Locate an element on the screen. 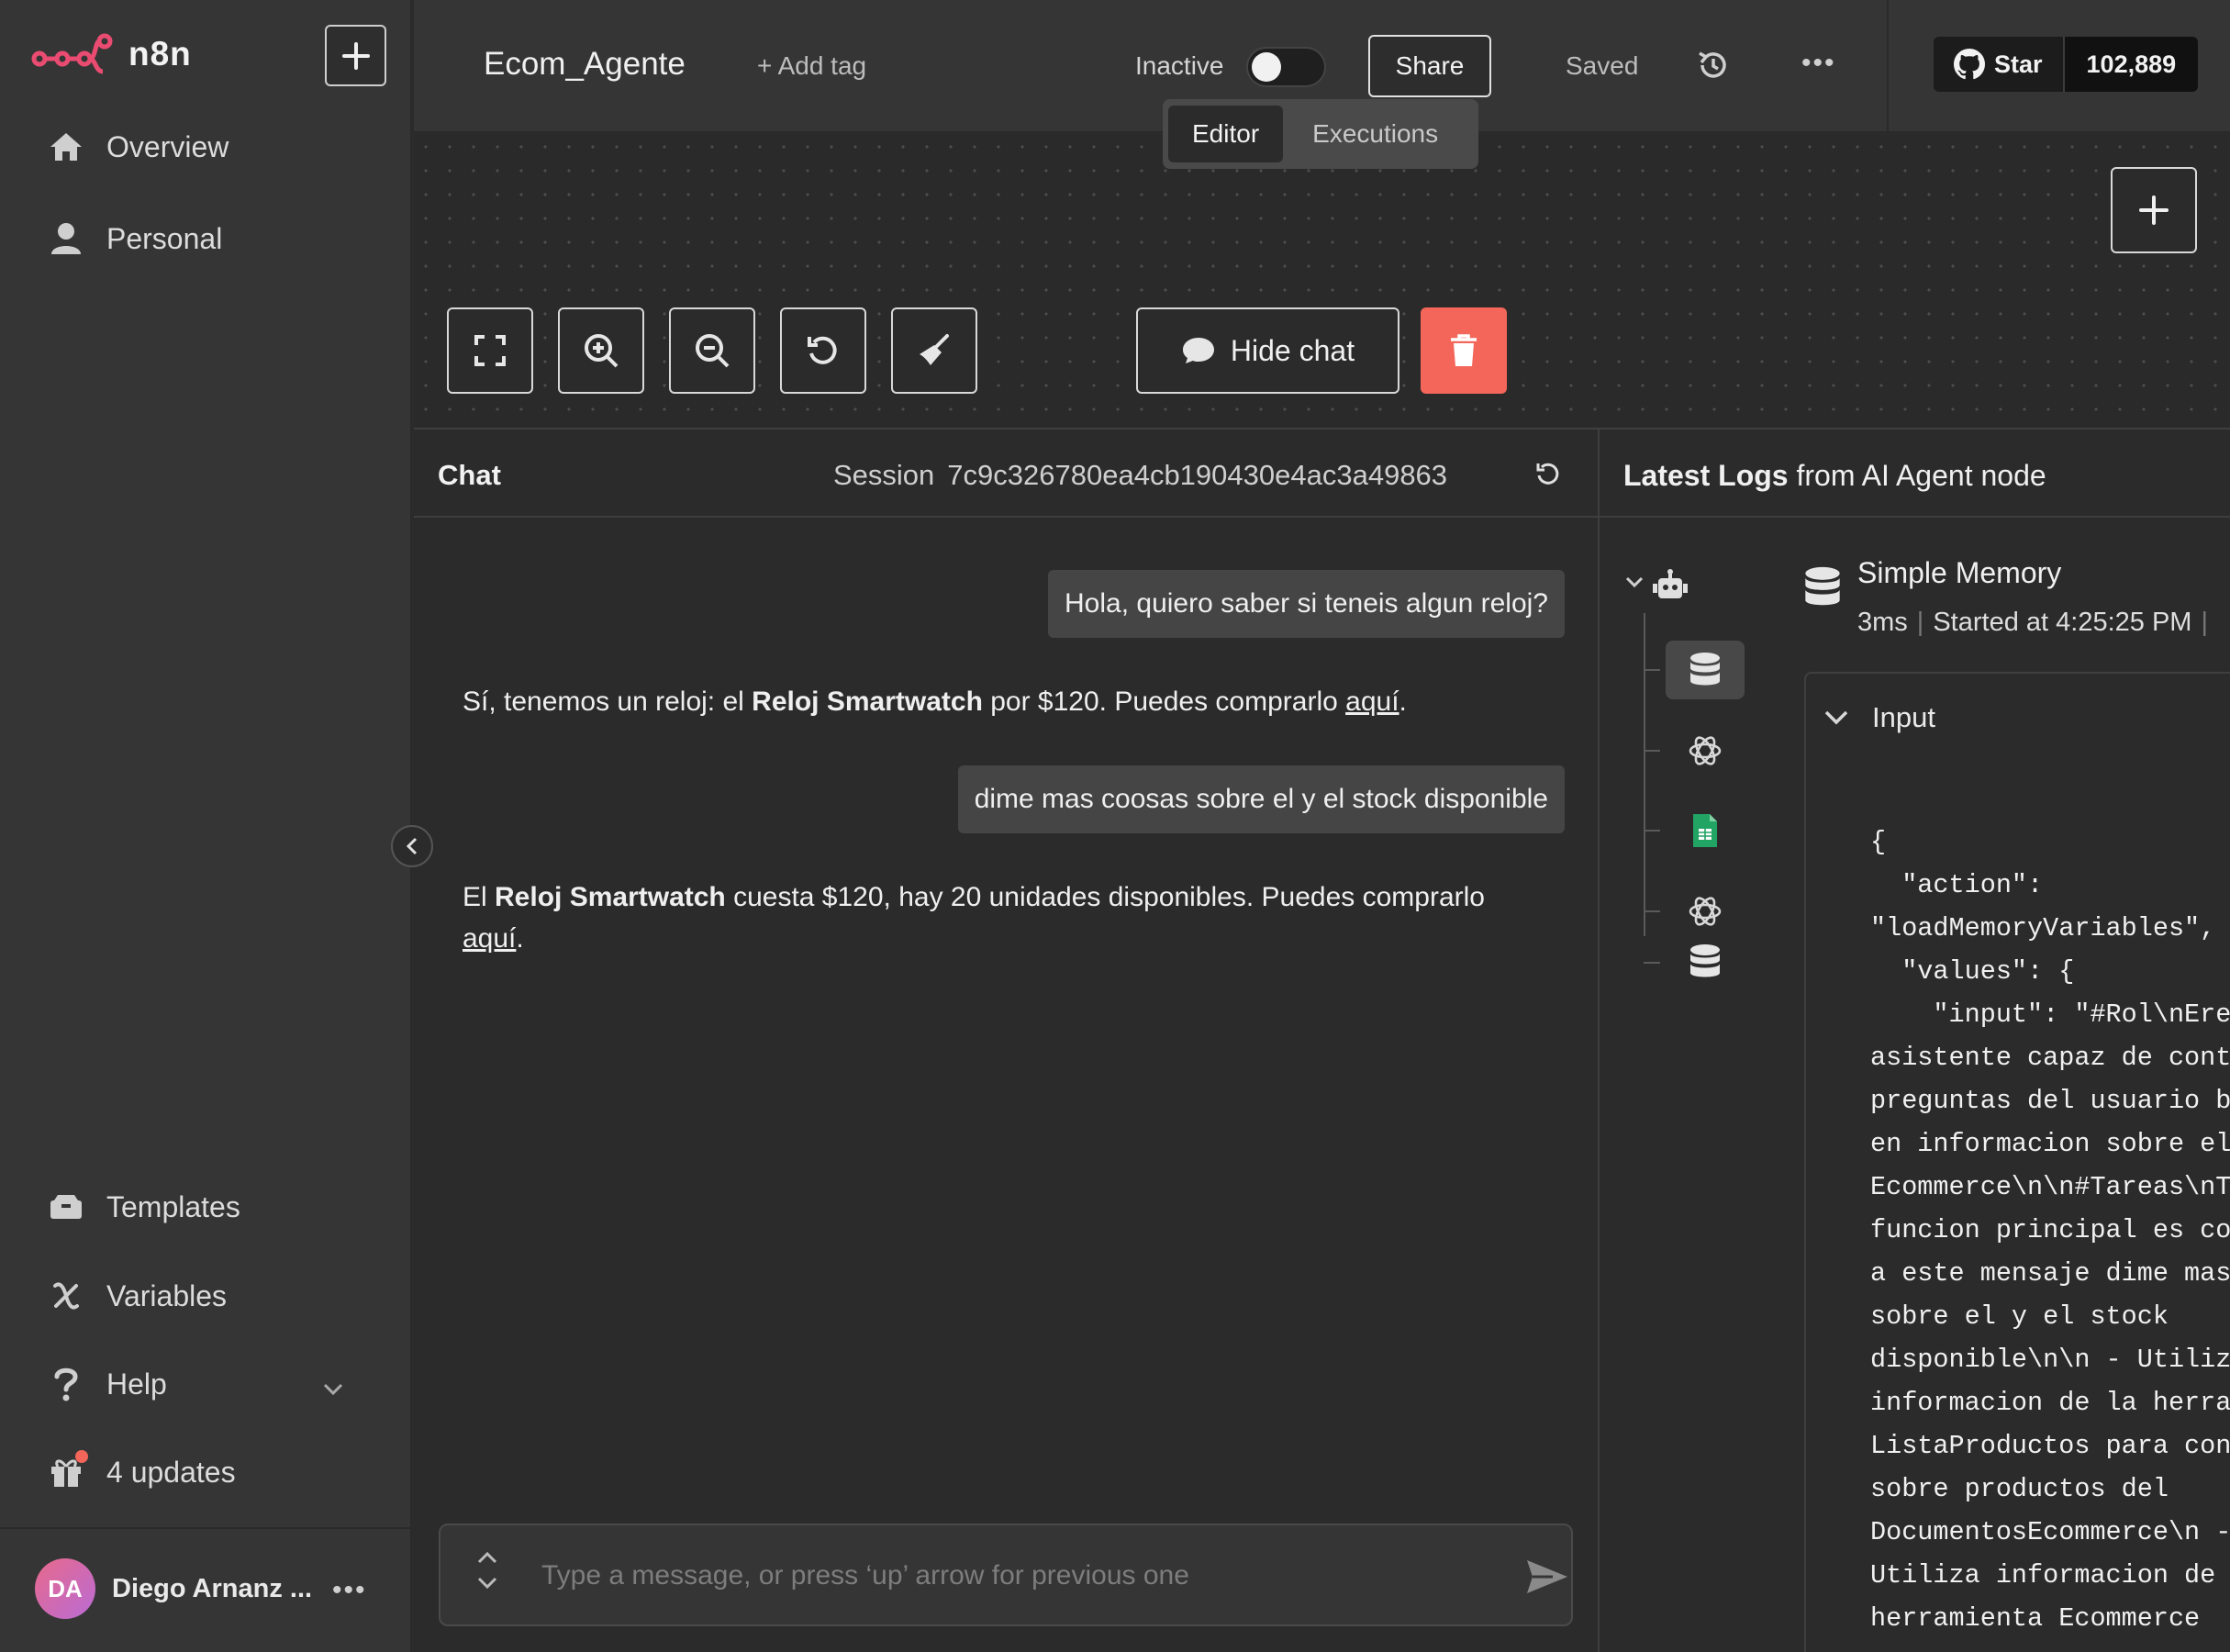  log-node-title: Simple Memory is located at coordinates (1960, 573).